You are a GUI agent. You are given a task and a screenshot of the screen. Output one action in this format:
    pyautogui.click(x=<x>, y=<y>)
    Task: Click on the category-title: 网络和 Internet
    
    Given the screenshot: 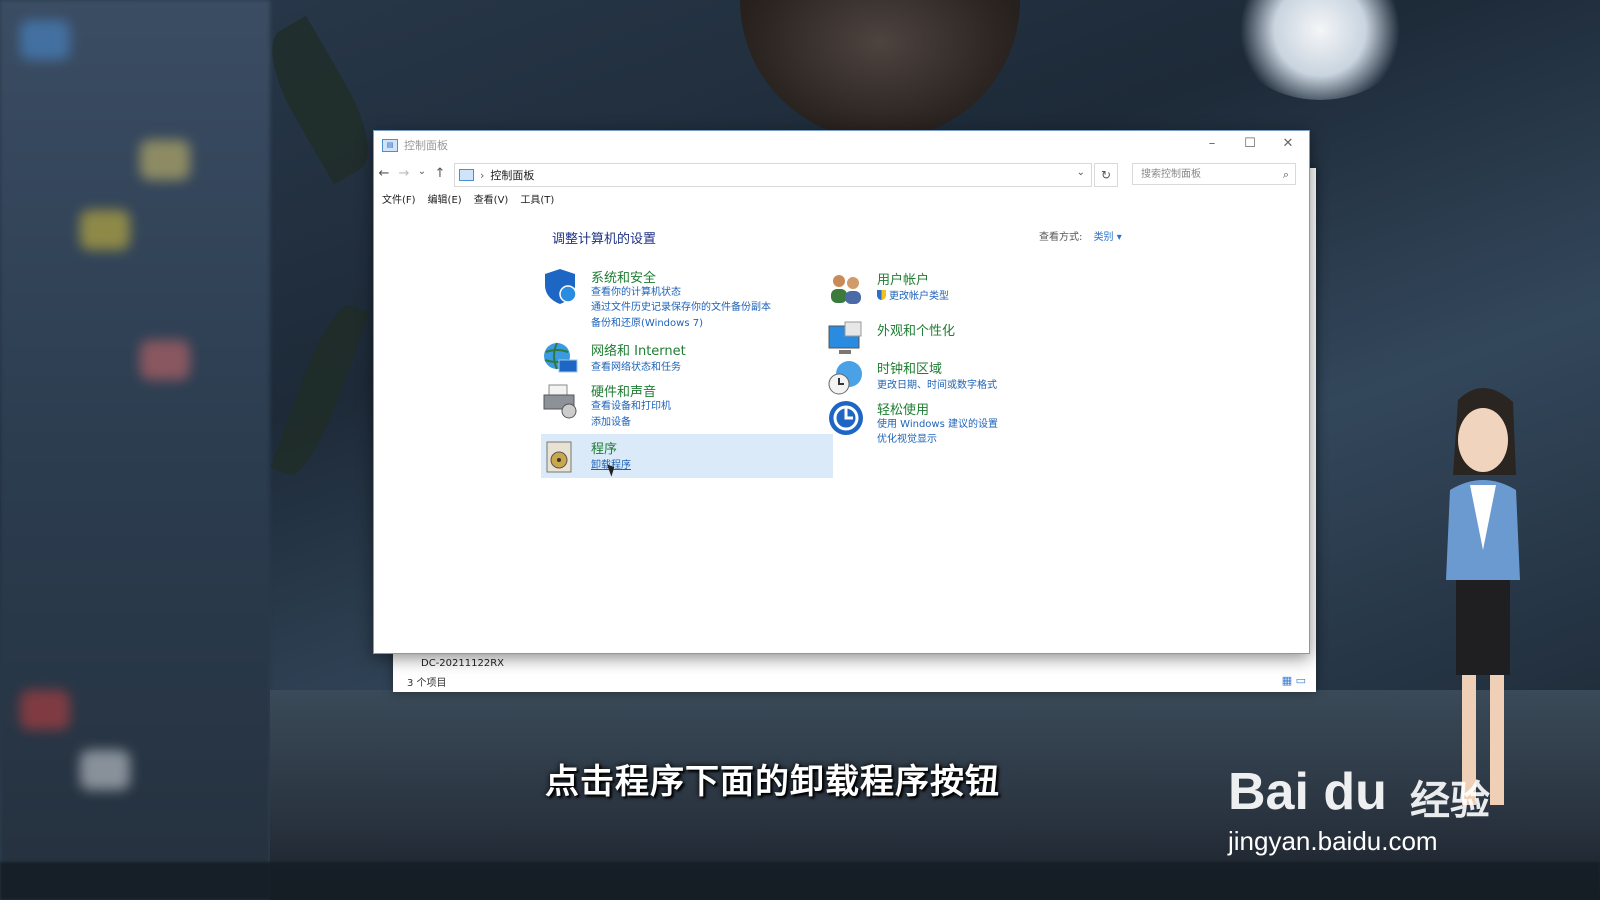 What is the action you would take?
    pyautogui.click(x=638, y=349)
    